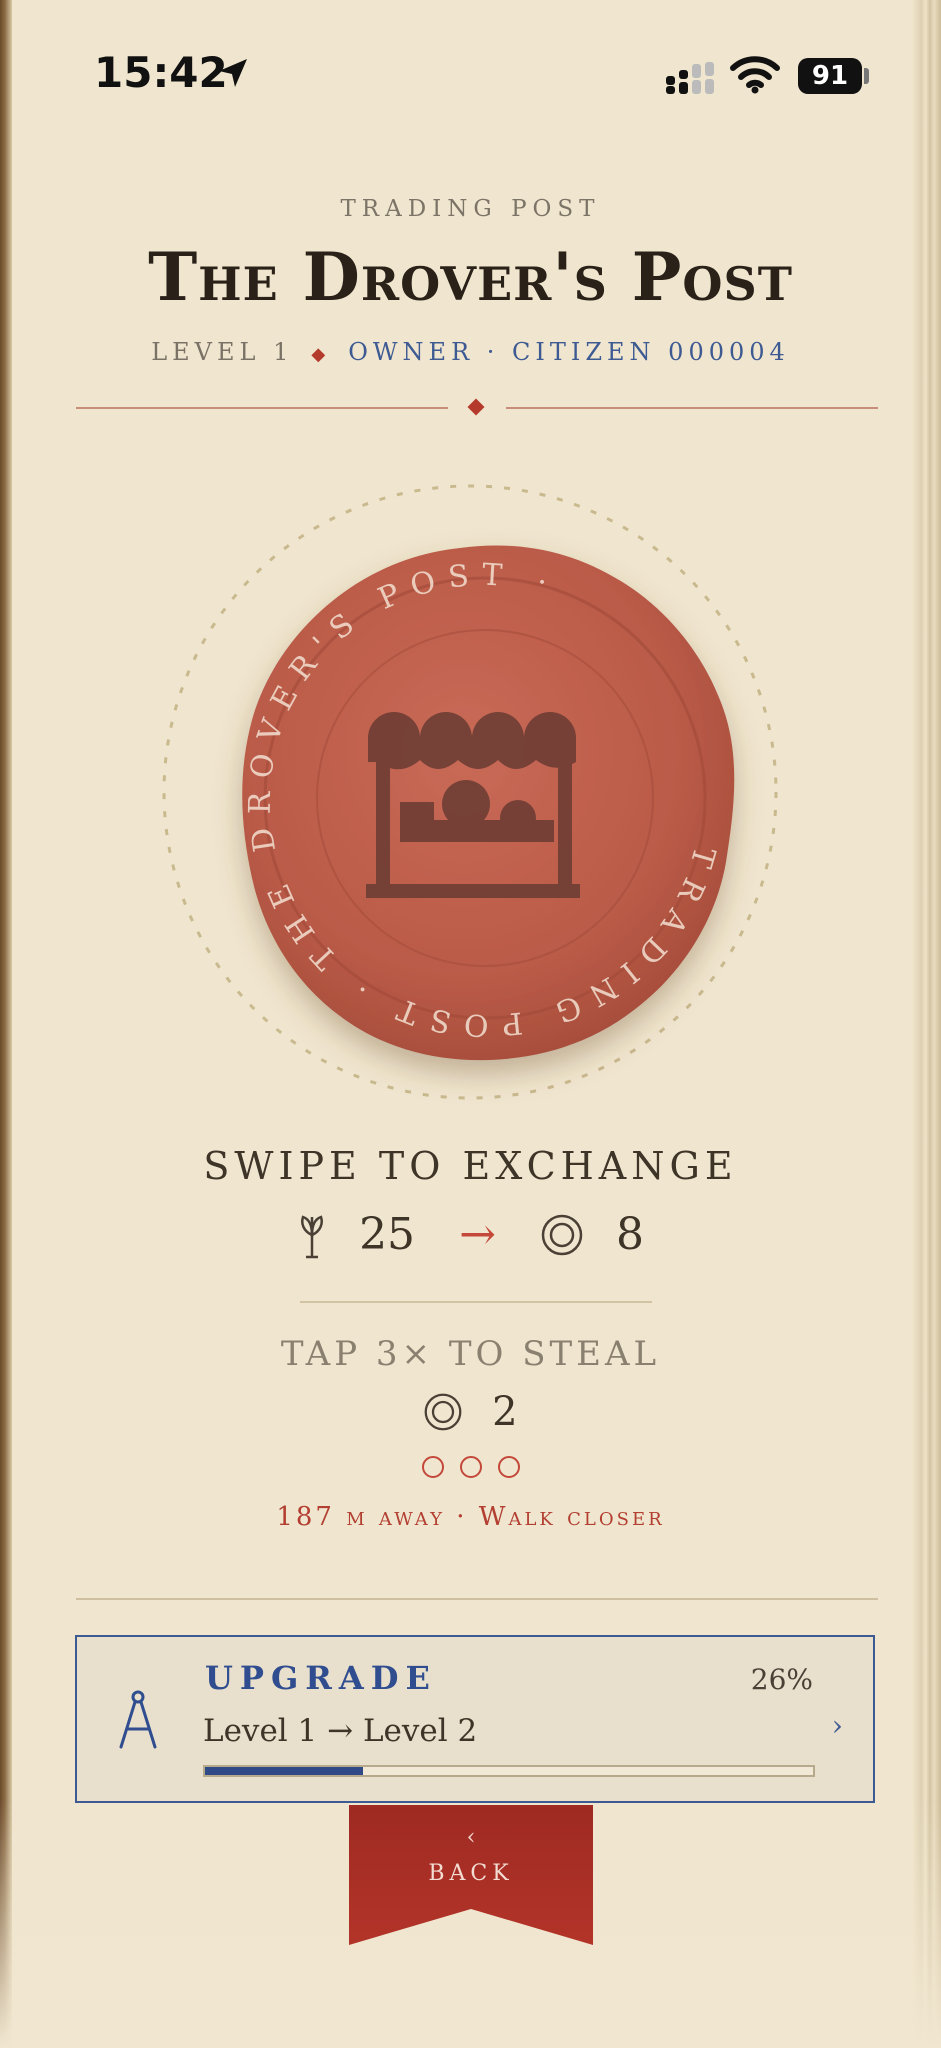 This screenshot has width=941, height=2048. Describe the element at coordinates (284, 1771) in the screenshot. I see `upgrade-progress-fill` at that location.